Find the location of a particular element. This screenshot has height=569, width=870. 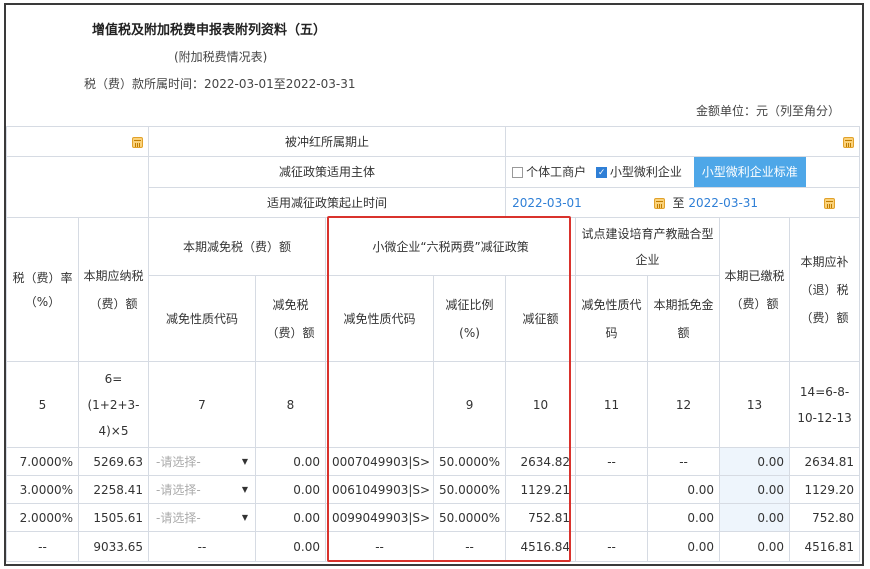

small-amount-cell: 1129.21 is located at coordinates (541, 489).